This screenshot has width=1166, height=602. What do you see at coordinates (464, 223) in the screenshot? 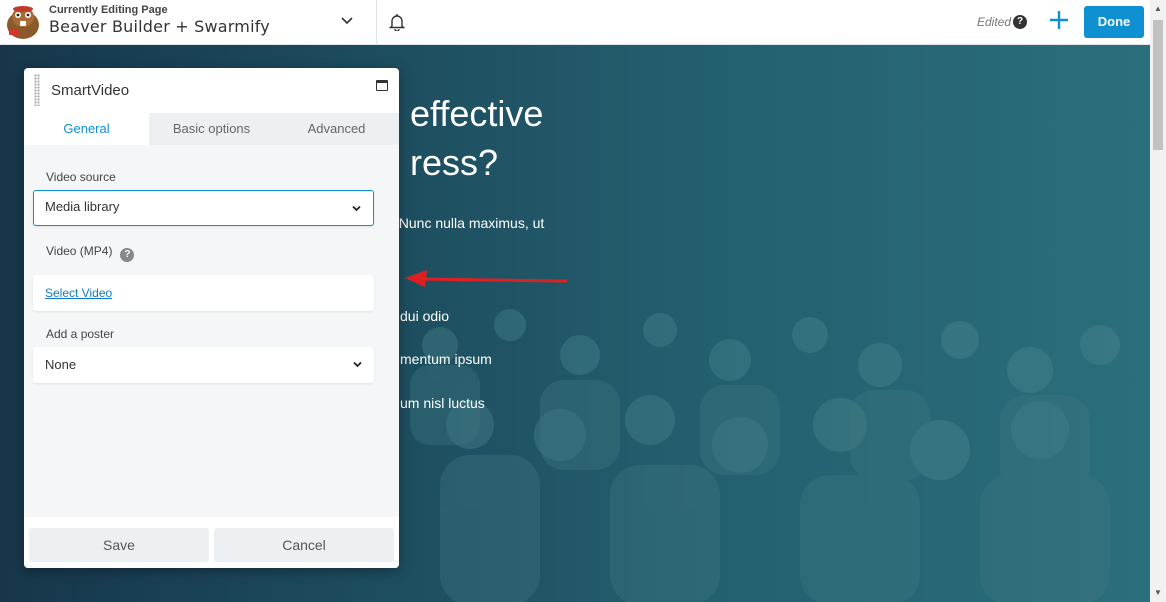
I see `hero-paragraph: it. Nunc nulla maximus, ut` at bounding box center [464, 223].